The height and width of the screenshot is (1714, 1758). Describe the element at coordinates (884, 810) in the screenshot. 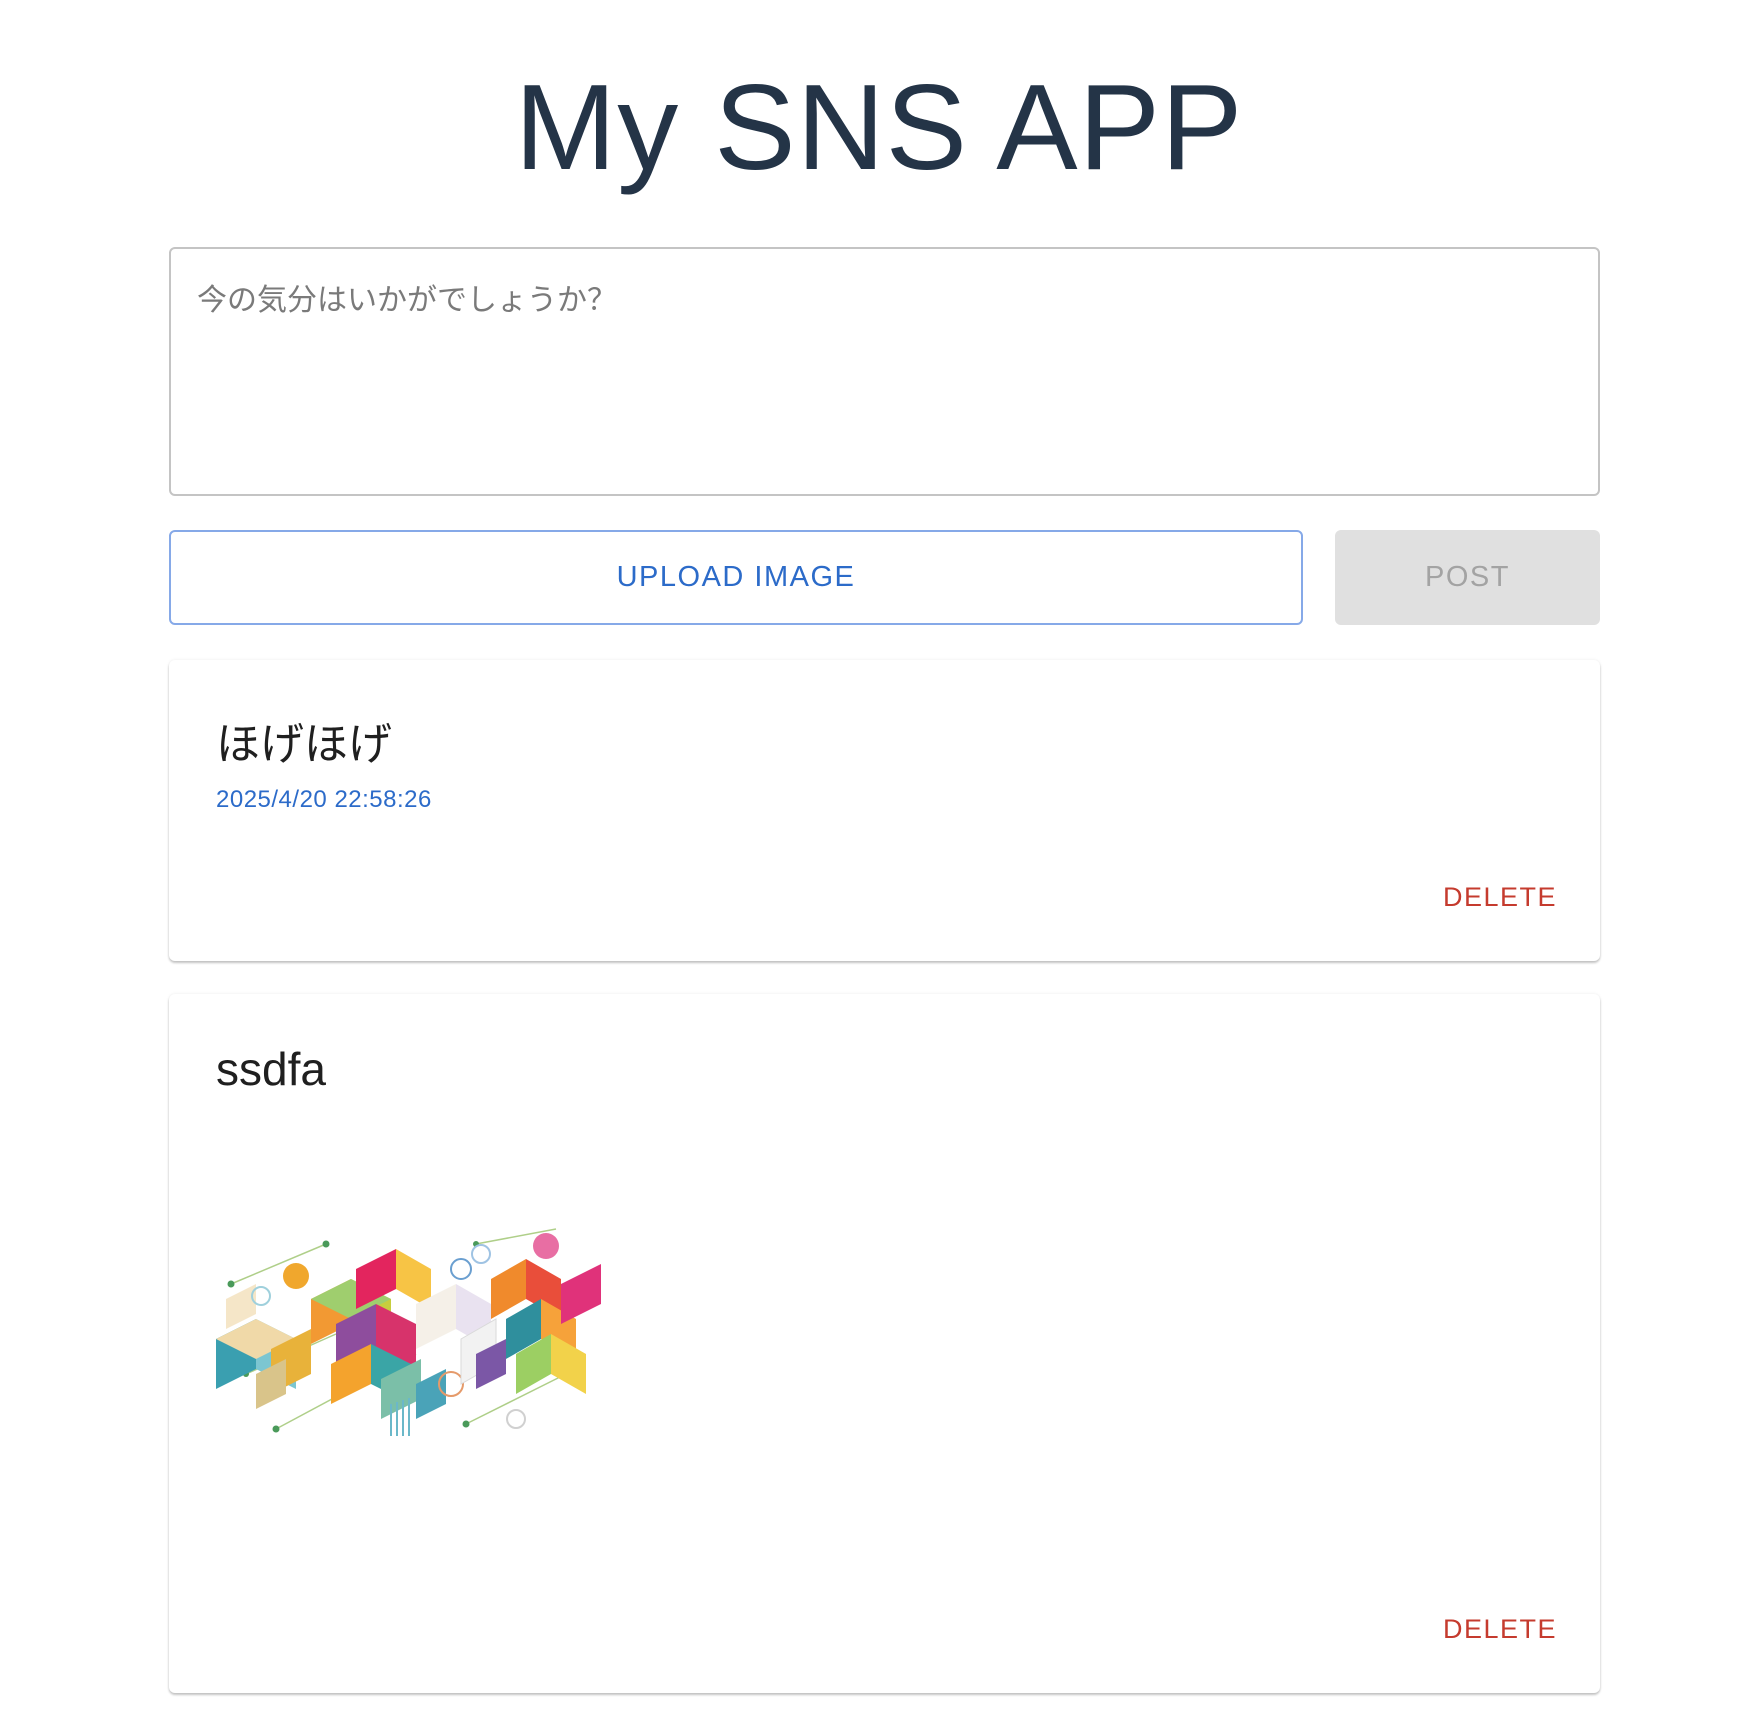

I see `post-card: ほげほげ 2025/4/20 22:58:26 DELETE` at that location.